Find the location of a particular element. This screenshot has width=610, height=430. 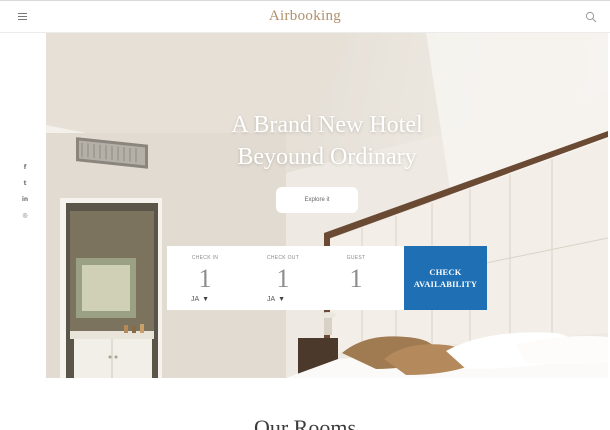

top-header: Airbooking is located at coordinates (305, 16).